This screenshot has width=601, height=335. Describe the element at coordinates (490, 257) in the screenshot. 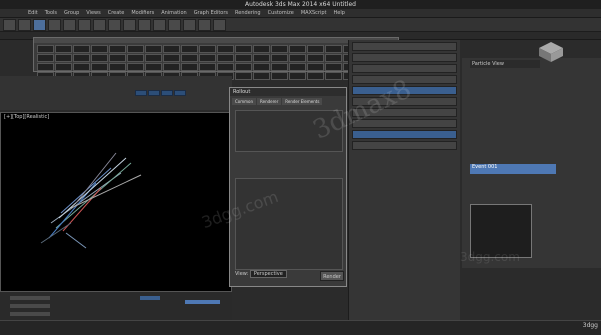

I see `watermark: 3dgg.com` at that location.